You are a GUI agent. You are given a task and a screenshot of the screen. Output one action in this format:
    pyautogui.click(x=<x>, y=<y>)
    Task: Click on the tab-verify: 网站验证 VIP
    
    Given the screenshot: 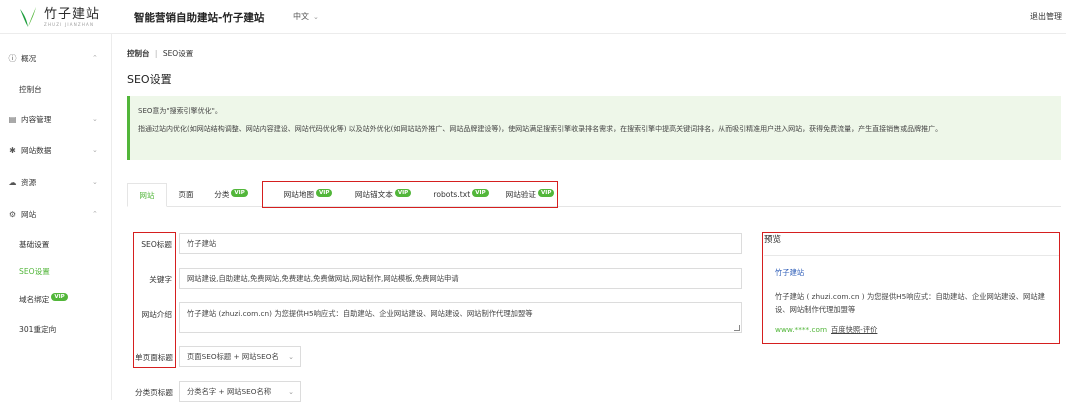 What is the action you would take?
    pyautogui.click(x=530, y=195)
    